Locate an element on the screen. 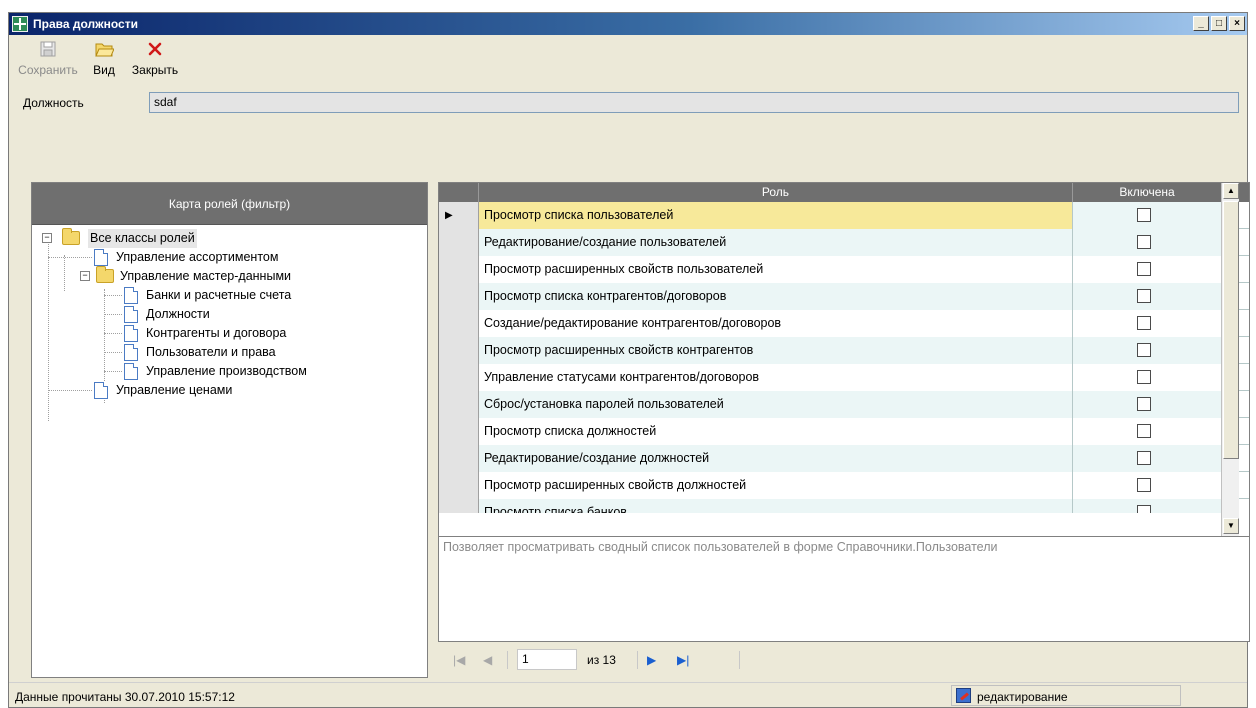  role-cell: Сброс/установка паролей пользователей is located at coordinates (776, 404).